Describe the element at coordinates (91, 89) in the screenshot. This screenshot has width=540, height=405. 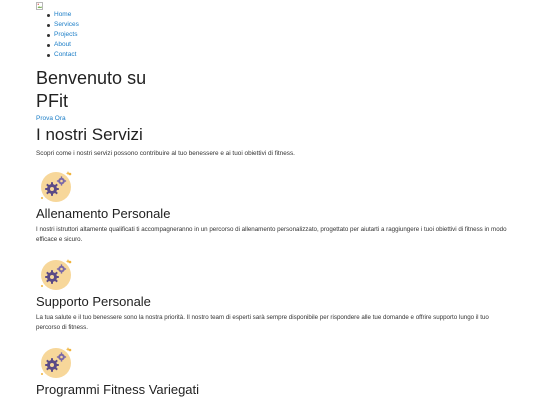
I see `hero-title: Benvenuto su PFit` at that location.